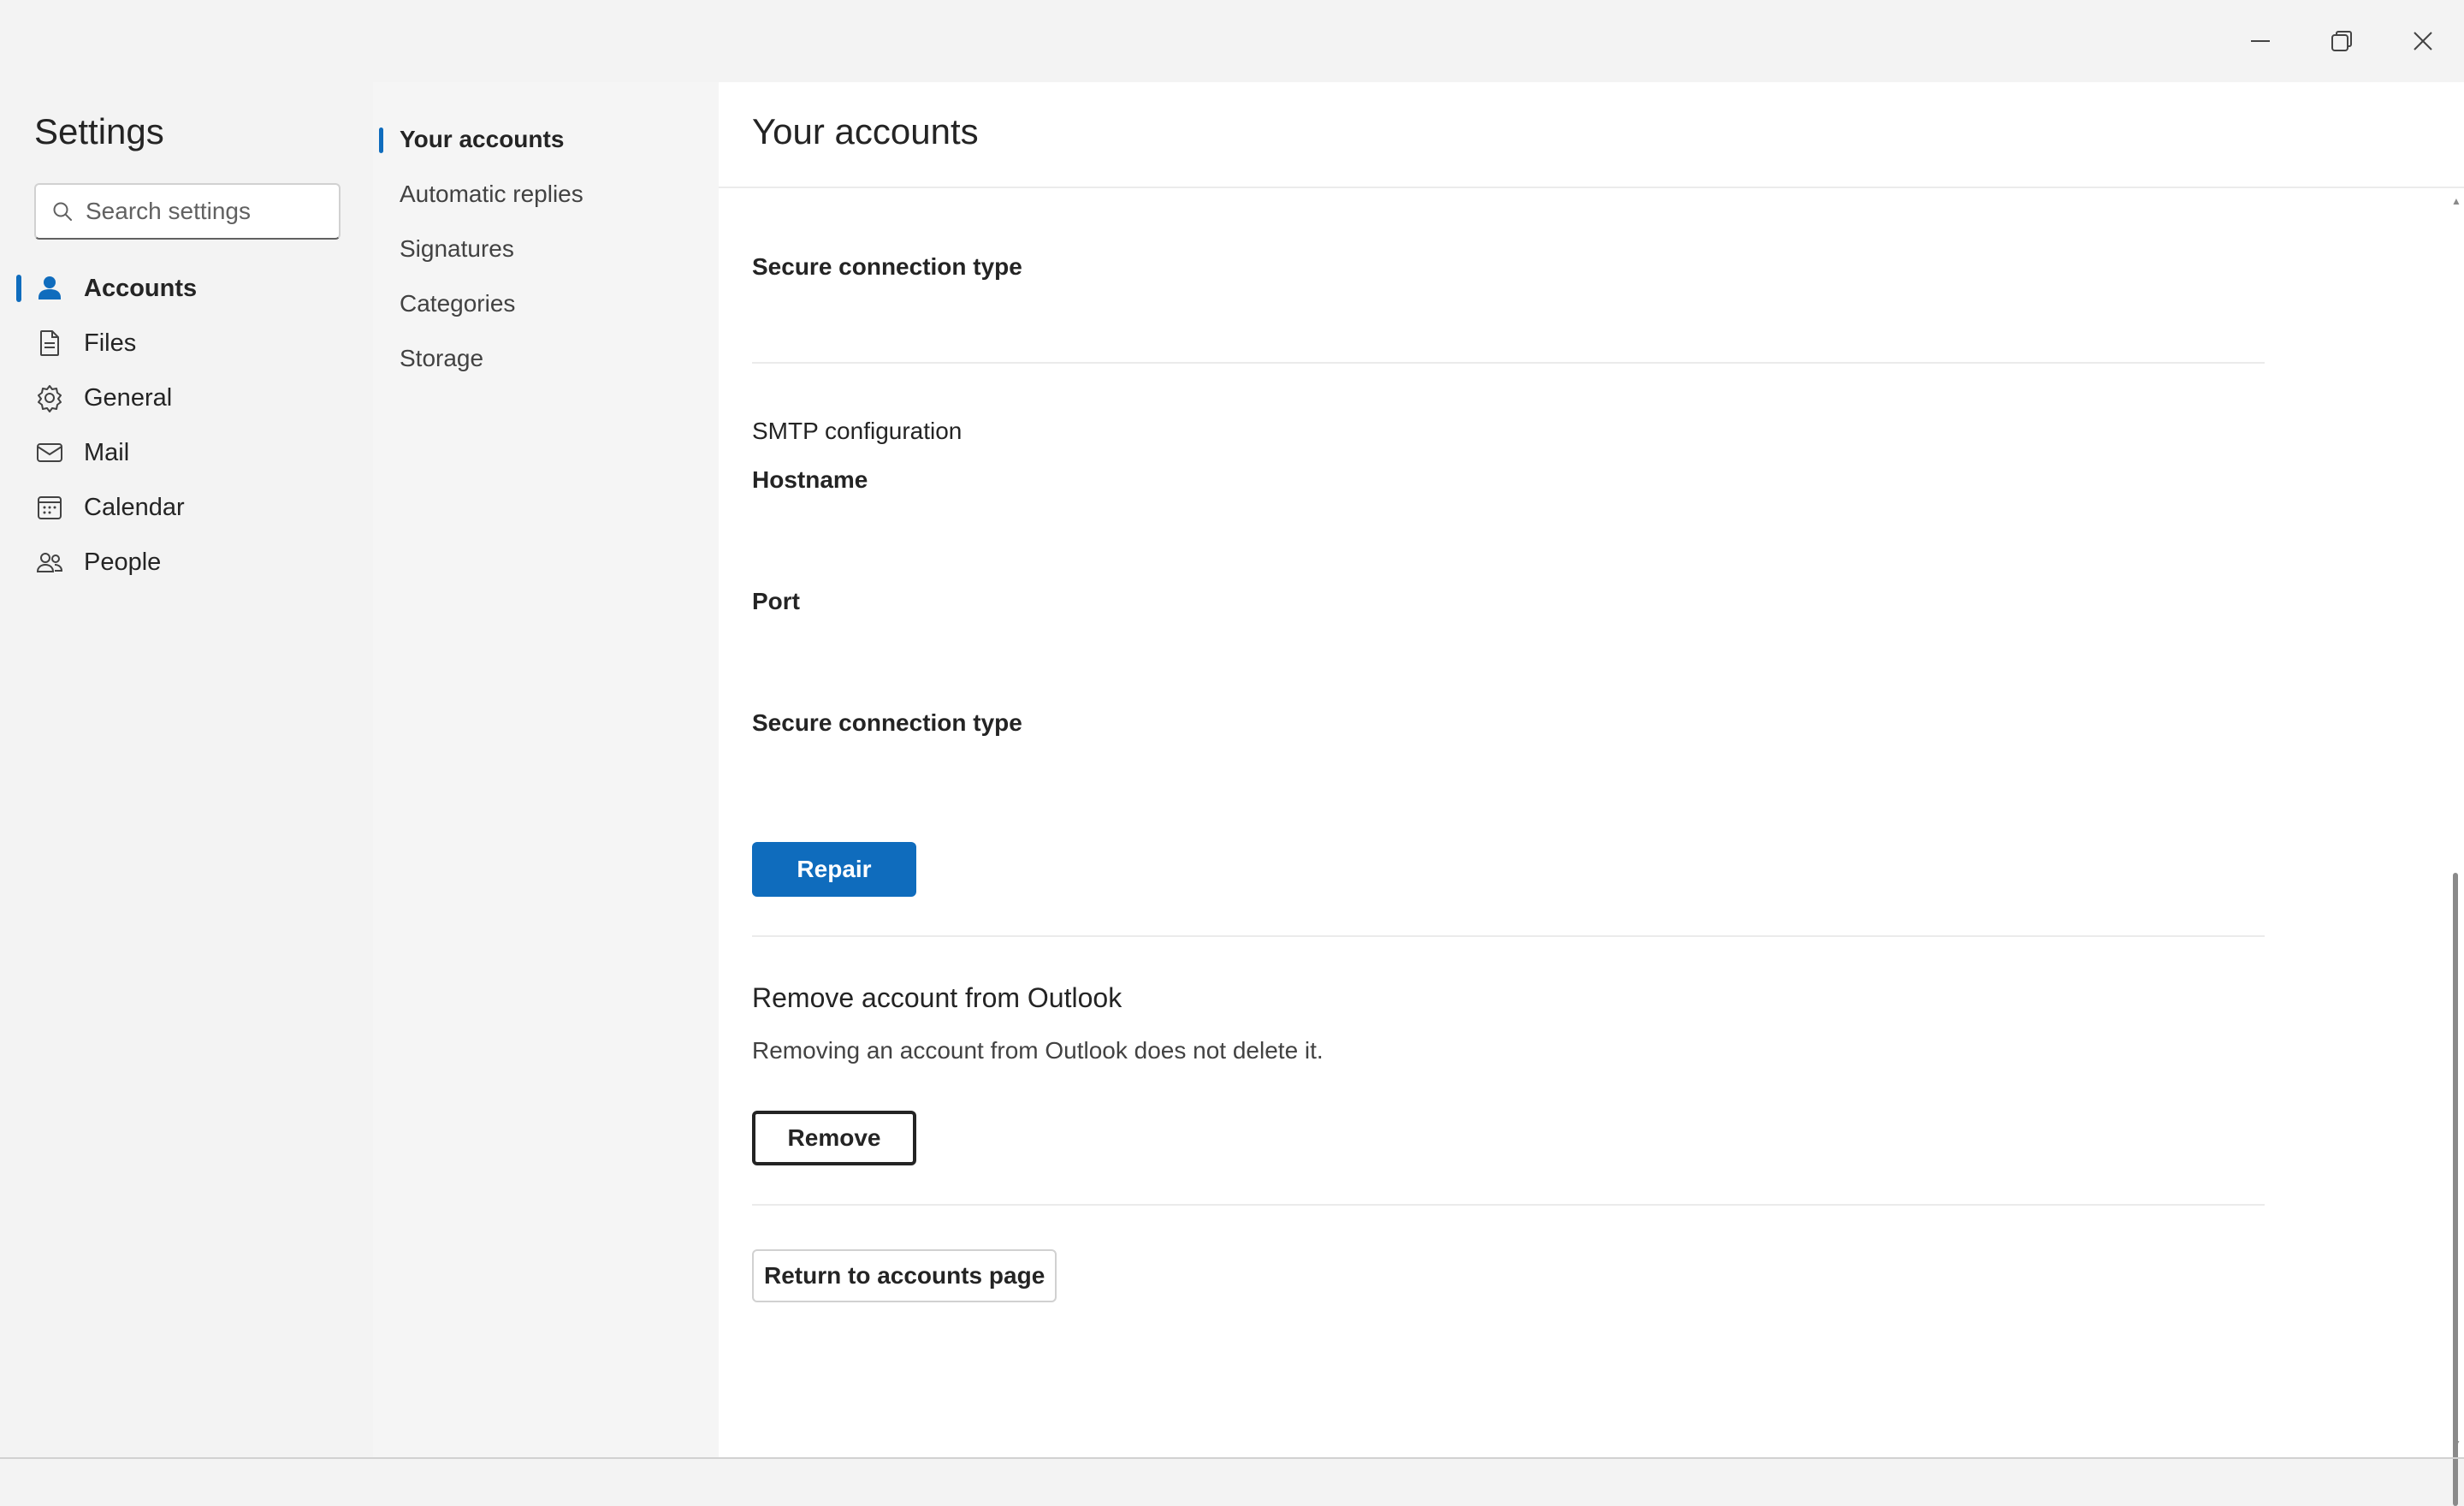  Describe the element at coordinates (184, 562) in the screenshot. I see `sidebar-item-people: People` at that location.